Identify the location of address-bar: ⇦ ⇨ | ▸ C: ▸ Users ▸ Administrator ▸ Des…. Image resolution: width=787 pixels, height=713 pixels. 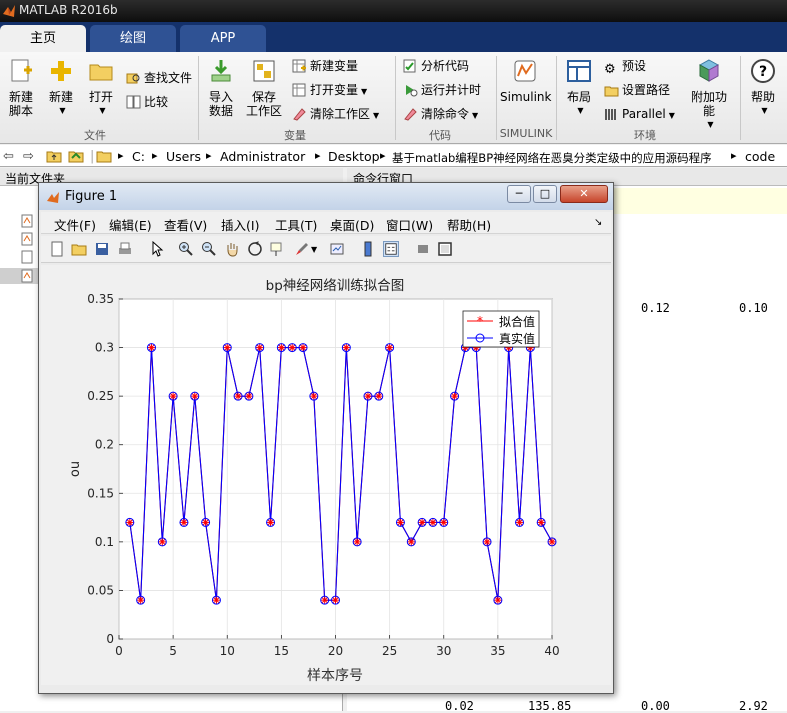
(393, 156).